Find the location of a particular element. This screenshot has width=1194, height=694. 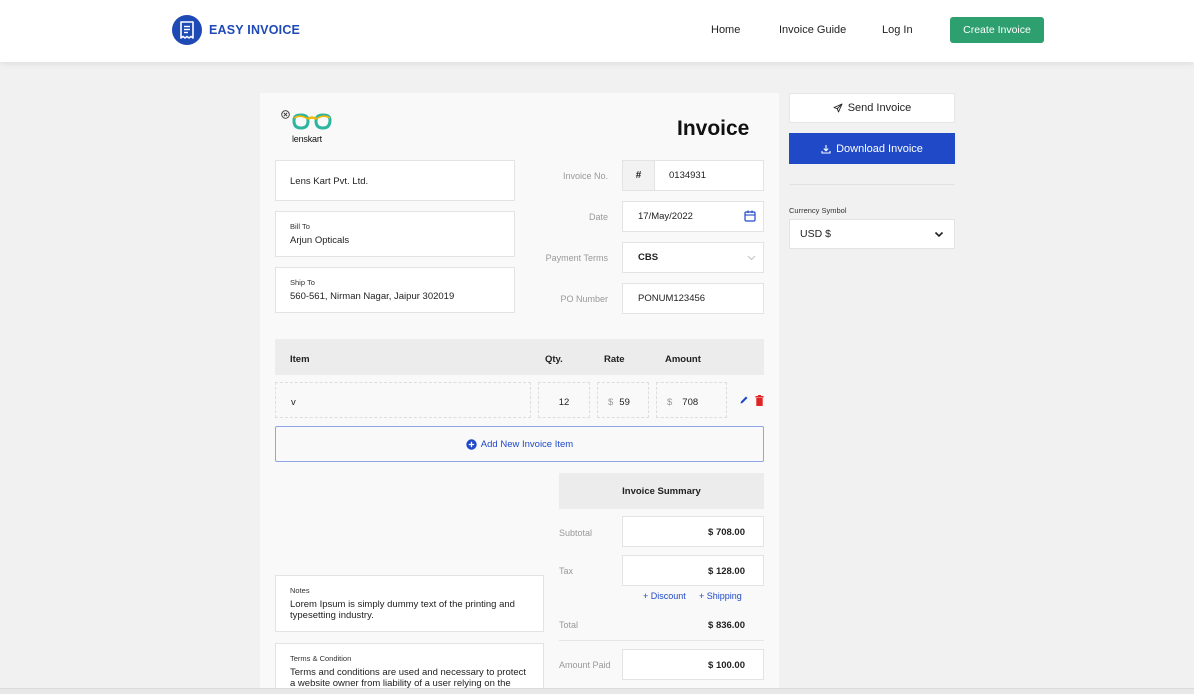

subtotal-value: $ 708.00 is located at coordinates (726, 532).